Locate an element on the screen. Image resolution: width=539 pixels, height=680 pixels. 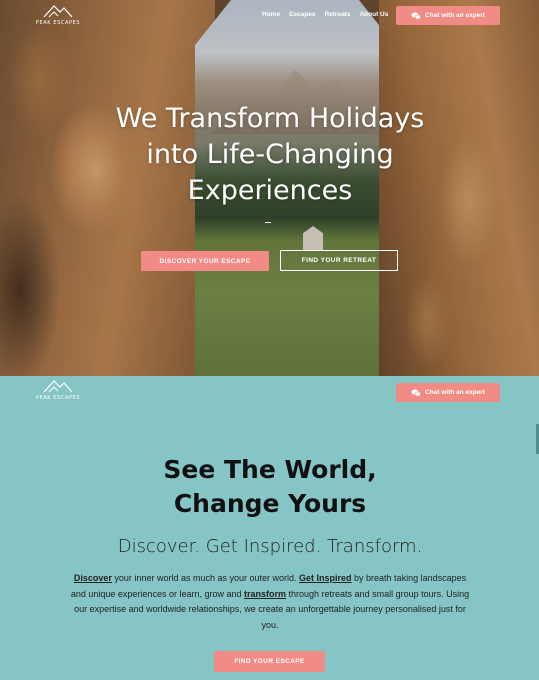
hero-title-line-2: into Life-Changing is located at coordinates (270, 154).